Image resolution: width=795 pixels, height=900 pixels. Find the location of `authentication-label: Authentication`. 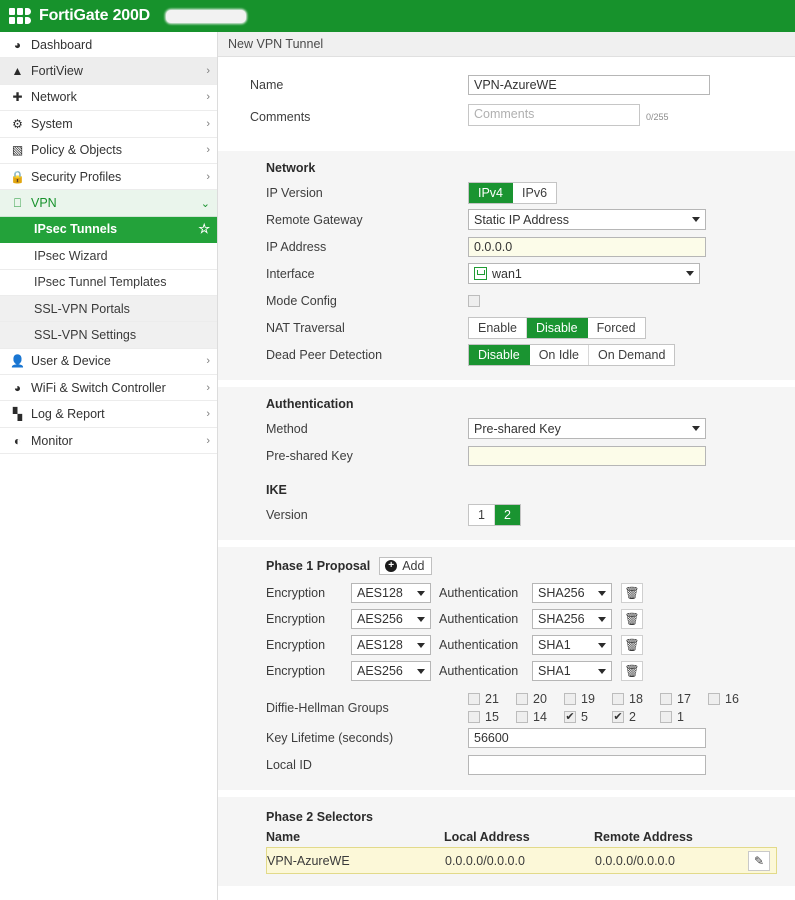

authentication-label: Authentication is located at coordinates (479, 645).